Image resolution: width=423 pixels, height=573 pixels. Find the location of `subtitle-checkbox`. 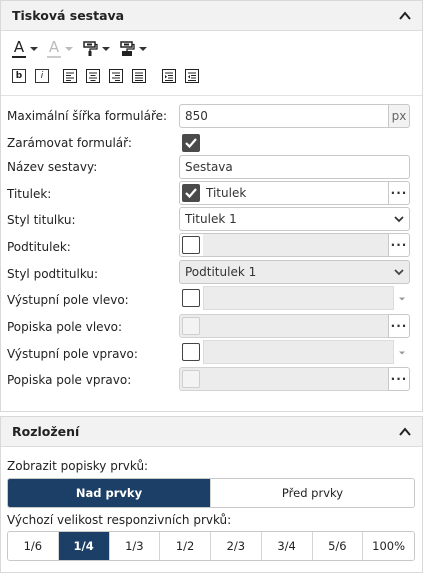

subtitle-checkbox is located at coordinates (191, 245).